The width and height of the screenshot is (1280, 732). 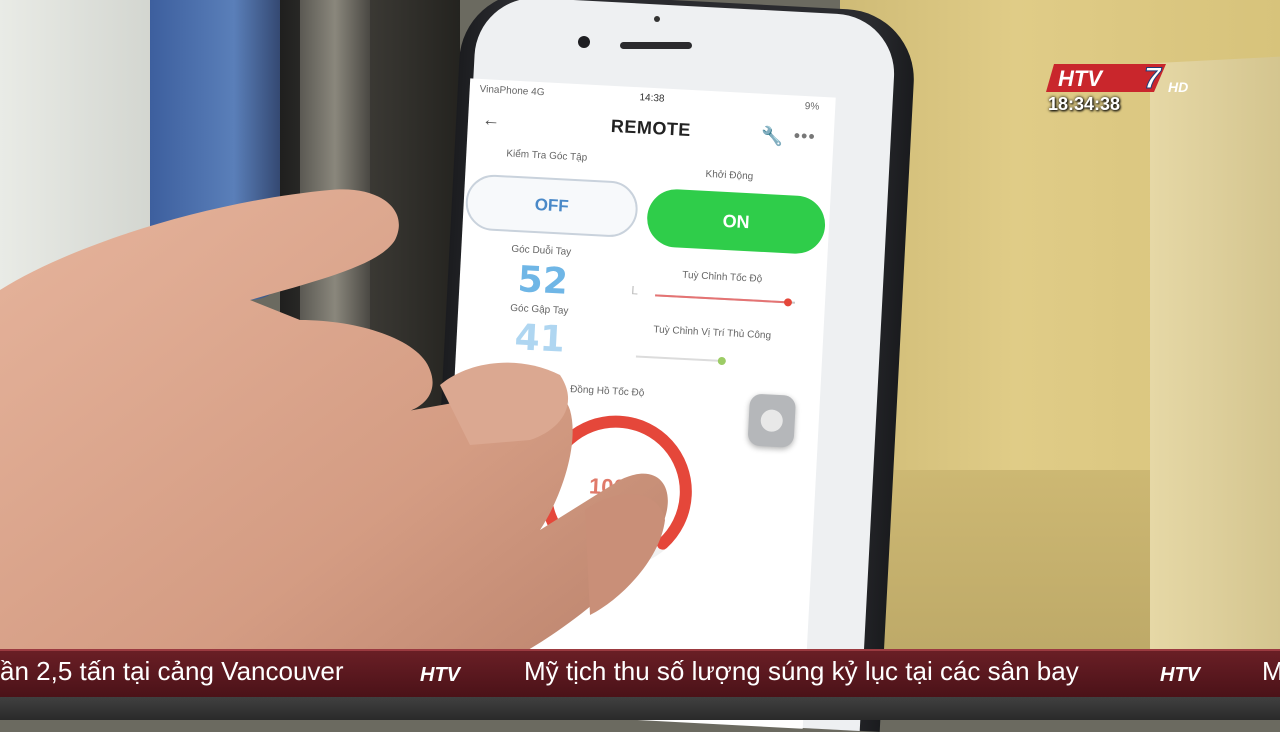 What do you see at coordinates (680, 359) in the screenshot?
I see `position-slider-track` at bounding box center [680, 359].